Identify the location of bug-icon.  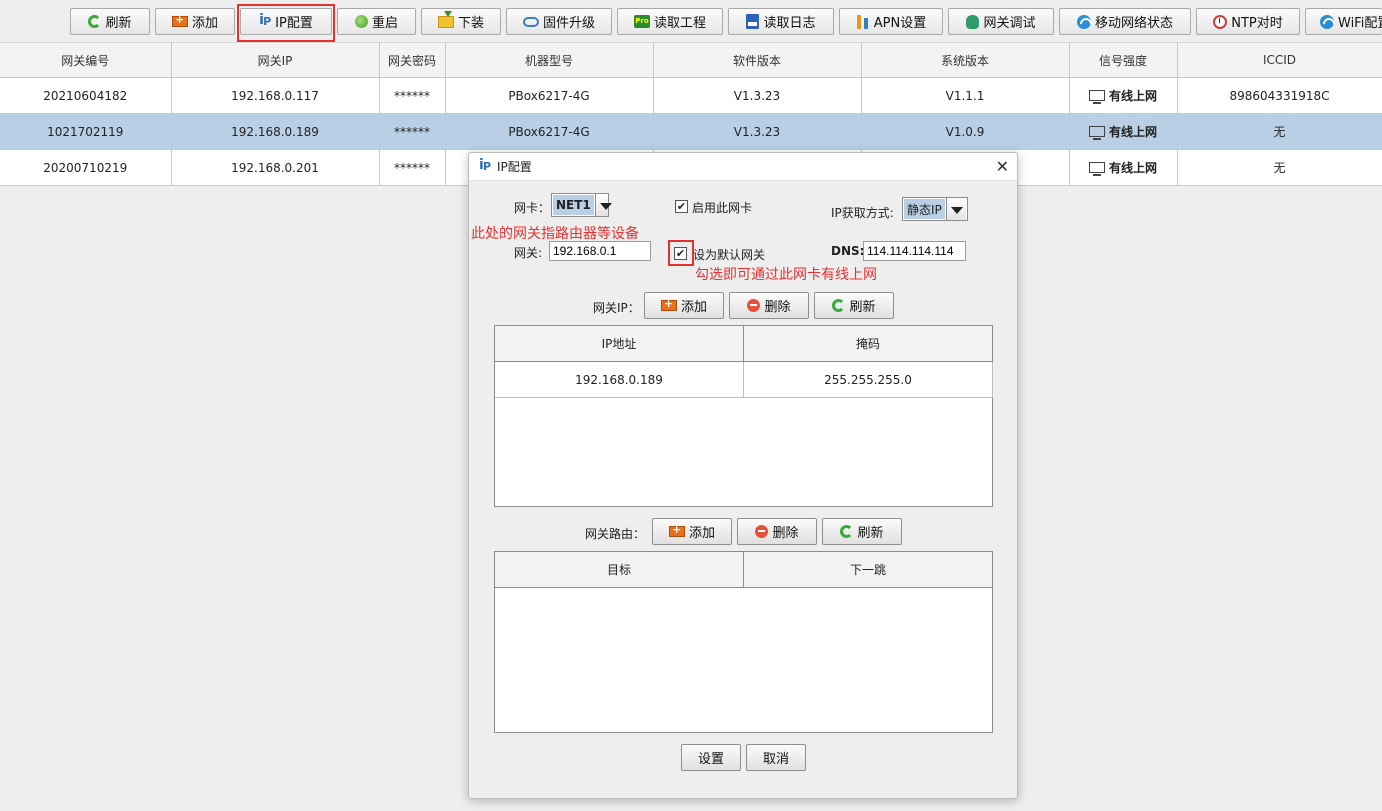
(973, 21).